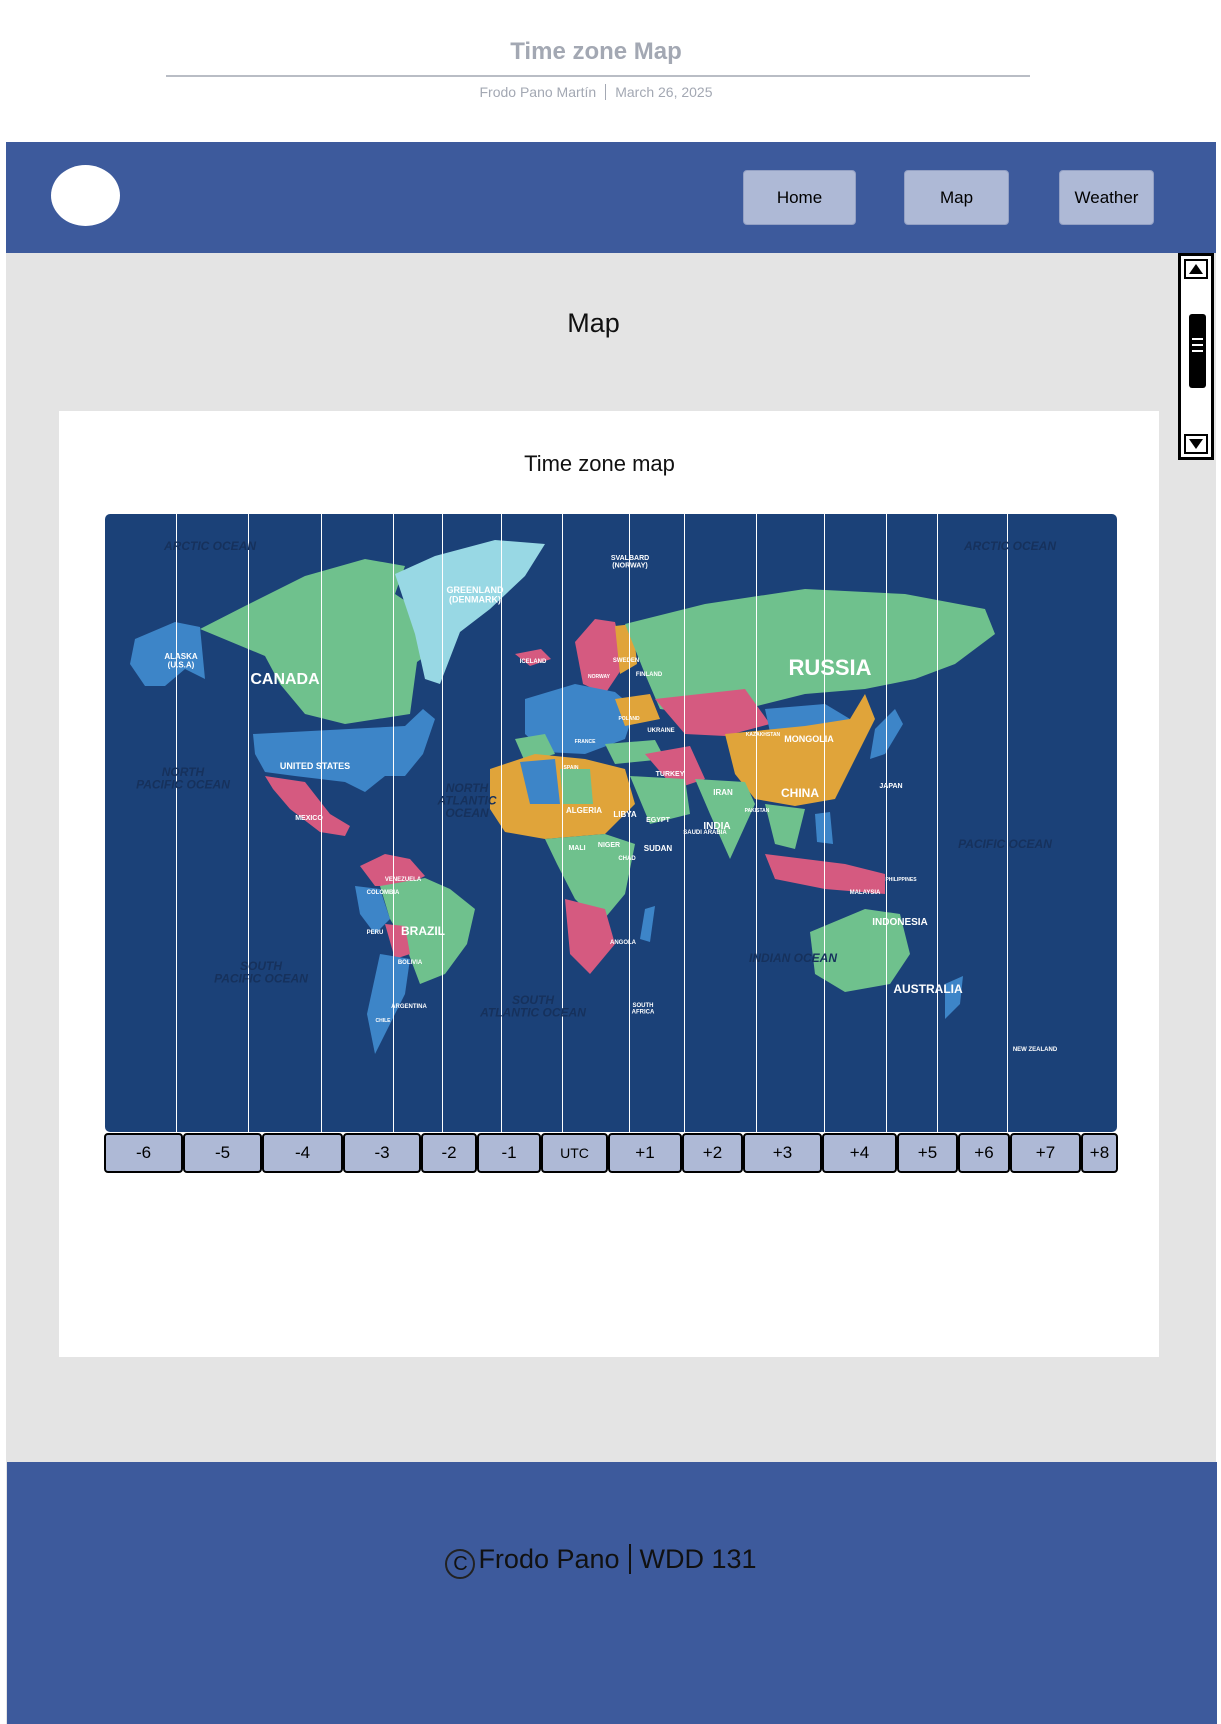  What do you see at coordinates (763, 735) in the screenshot?
I see `label-kazakhstan: KAZAKHSTAN` at bounding box center [763, 735].